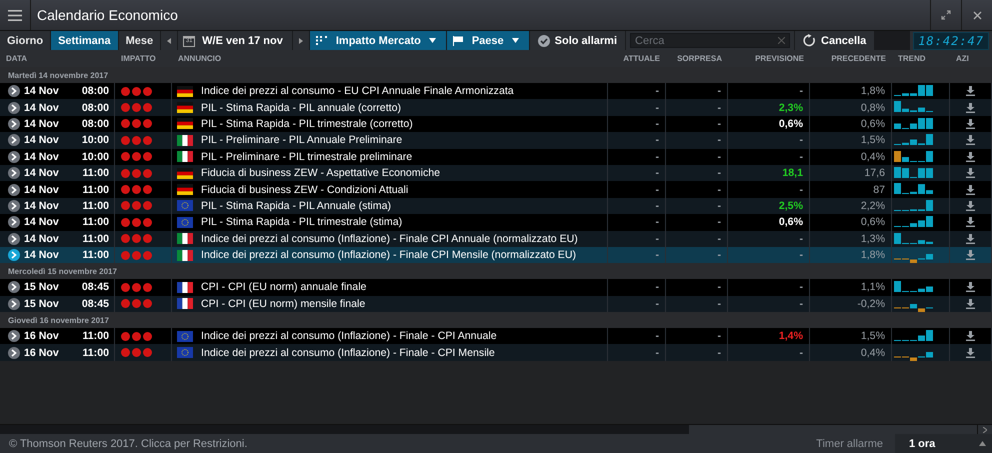  Describe the element at coordinates (496, 156) in the screenshot. I see `event-row: 14 Nov 10:00 PIL - Preliminare - PIL trimestrale preliminare - - - 0,4%` at that location.